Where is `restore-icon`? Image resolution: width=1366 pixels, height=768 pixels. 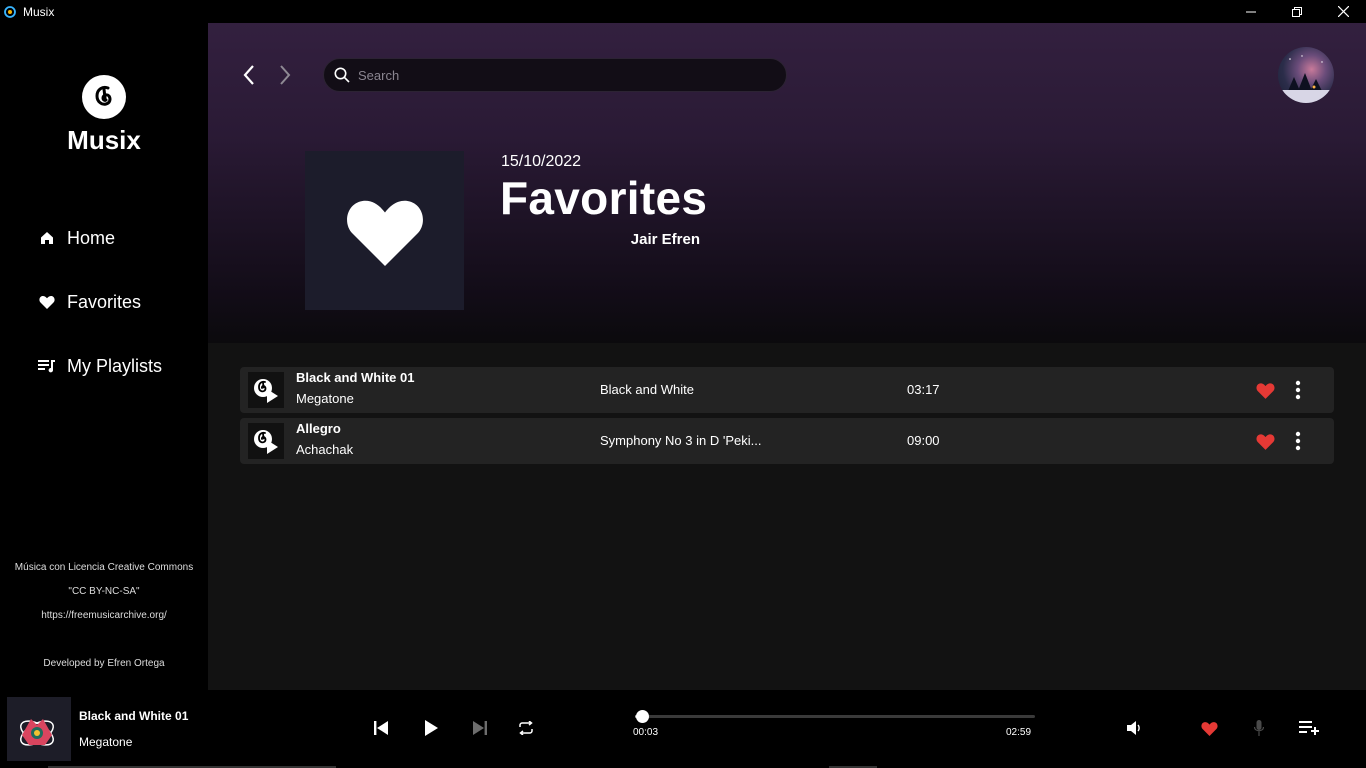 restore-icon is located at coordinates (1297, 11).